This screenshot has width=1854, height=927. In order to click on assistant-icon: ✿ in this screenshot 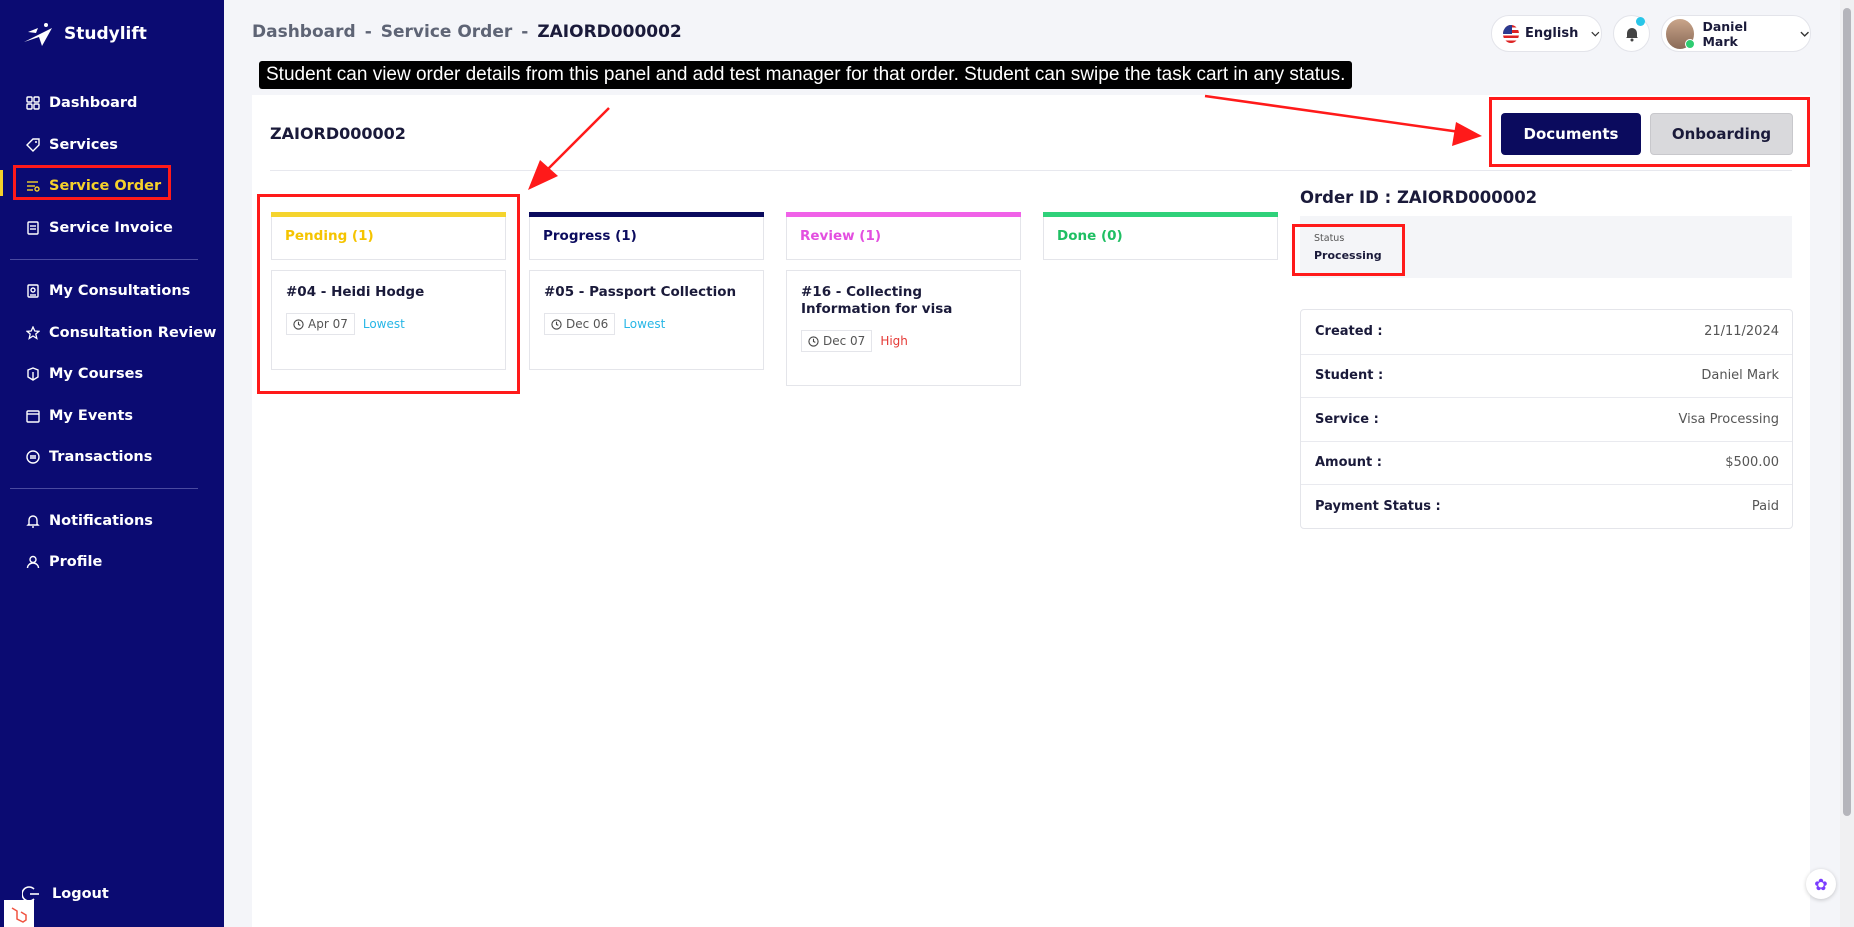, I will do `click(1821, 884)`.